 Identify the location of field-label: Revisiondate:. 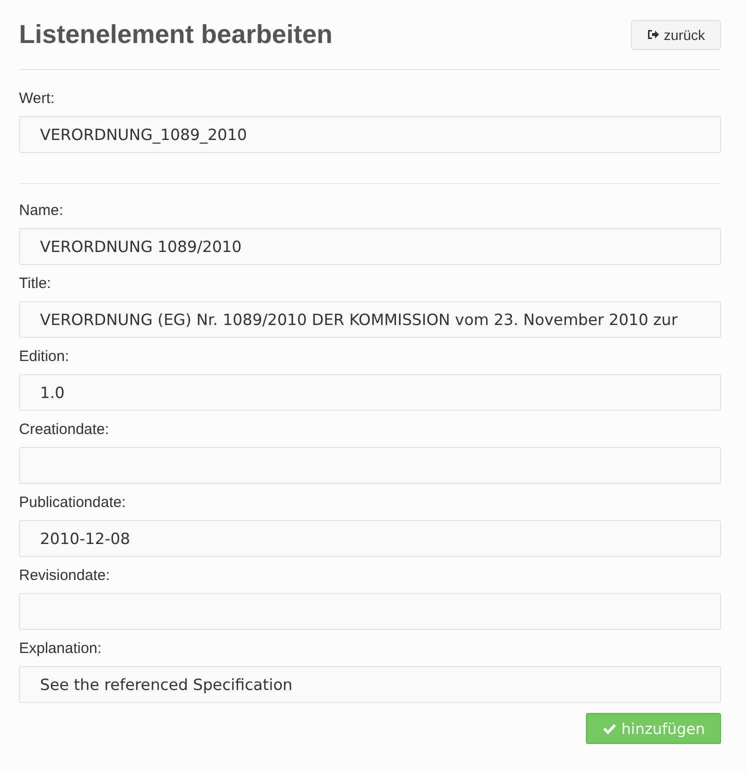
(65, 576).